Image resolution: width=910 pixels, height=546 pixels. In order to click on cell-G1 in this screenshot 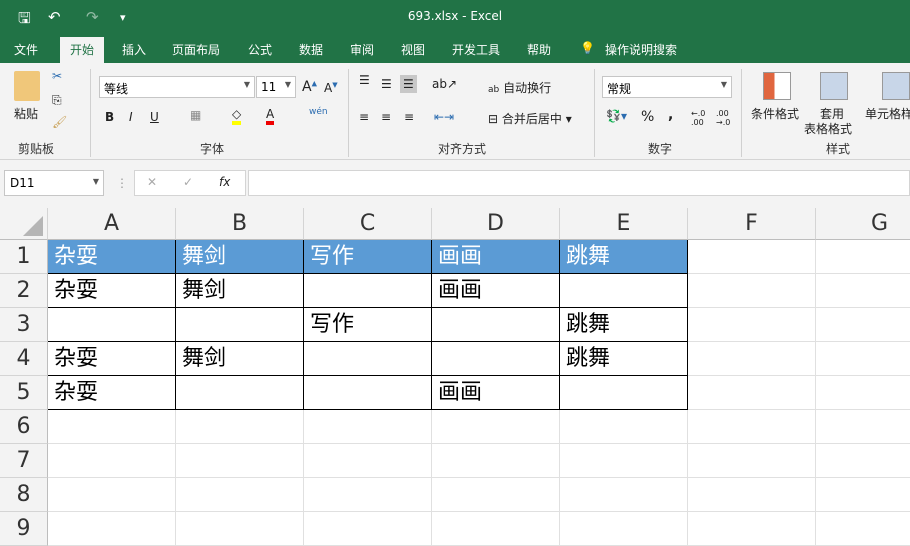, I will do `click(863, 257)`.